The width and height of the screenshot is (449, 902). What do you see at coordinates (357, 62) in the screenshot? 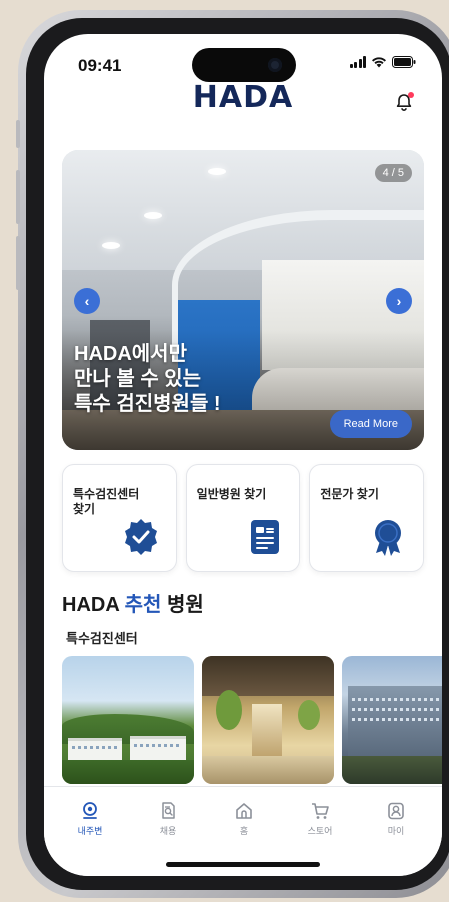
I see `signal-icon` at bounding box center [357, 62].